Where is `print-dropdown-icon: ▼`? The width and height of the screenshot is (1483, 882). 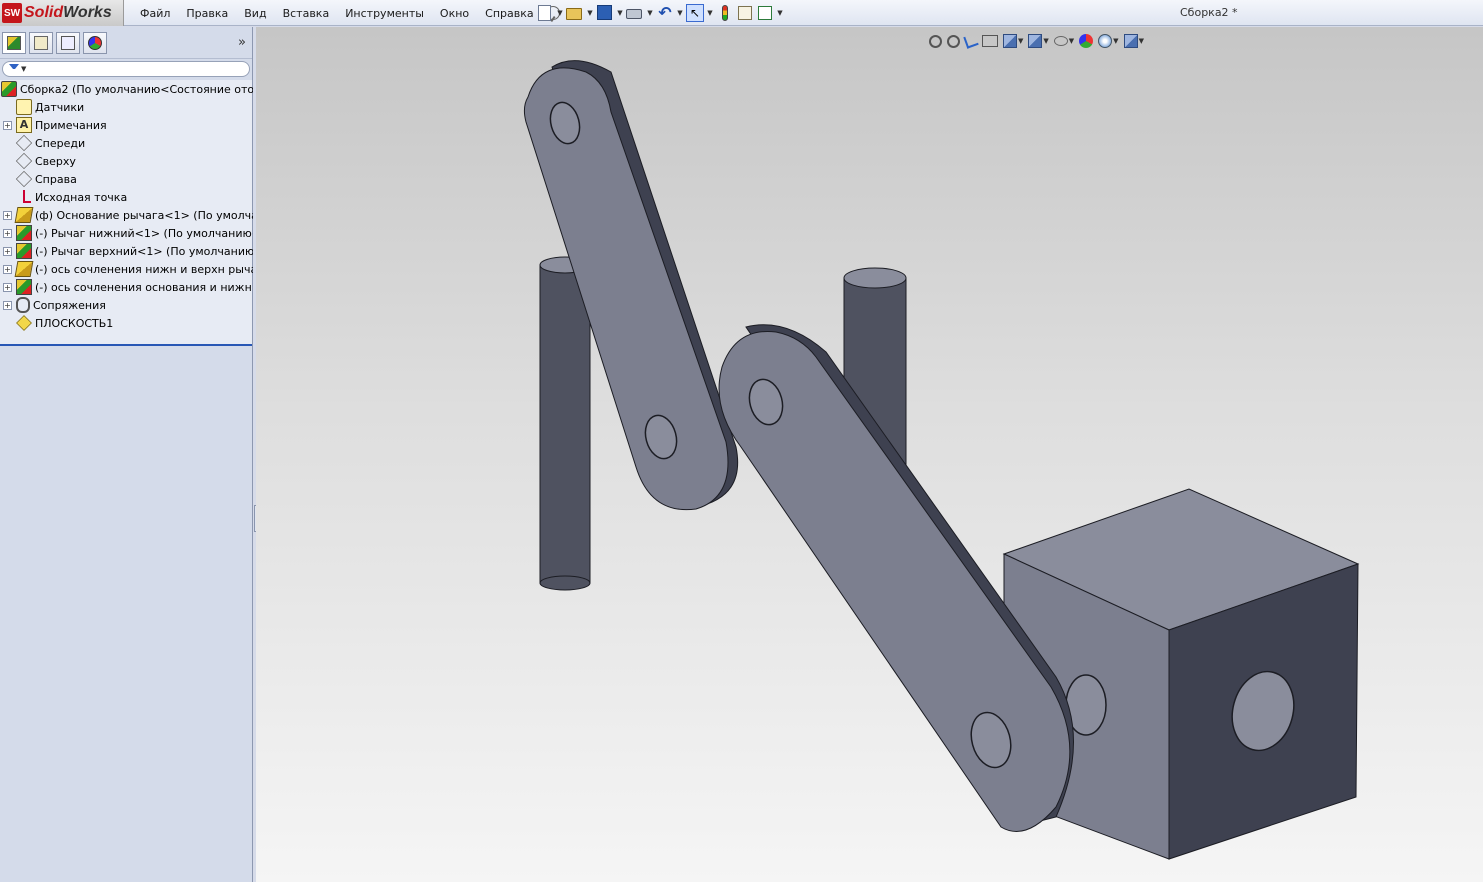
print-dropdown-icon: ▼ is located at coordinates (650, 13).